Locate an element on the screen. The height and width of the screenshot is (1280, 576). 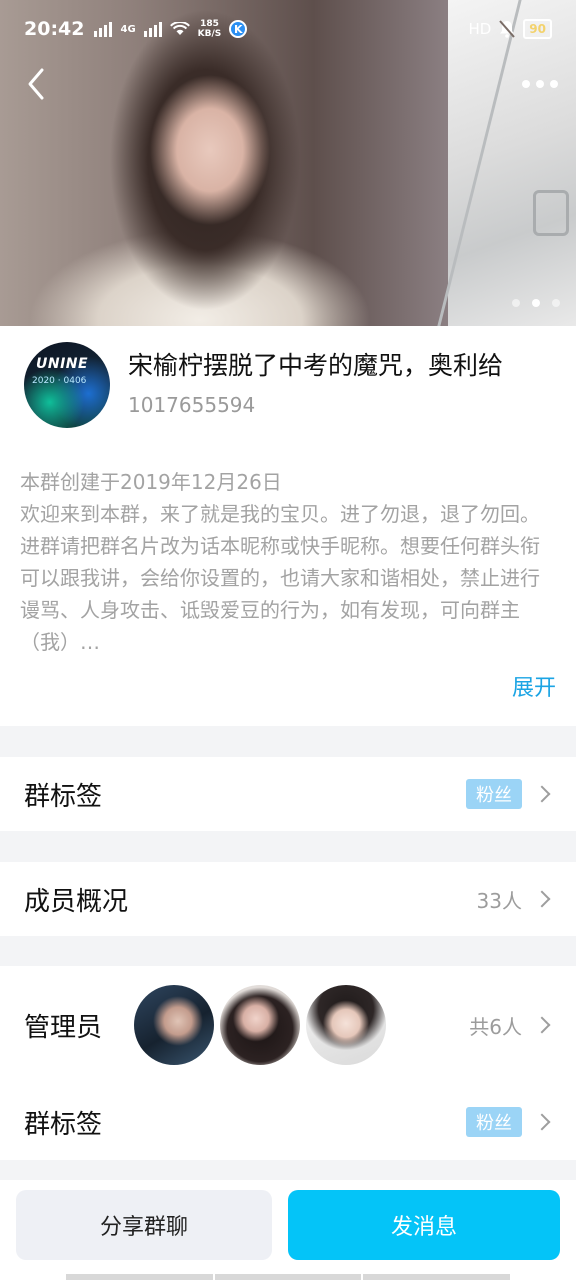
send-message-button: 发消息 is located at coordinates (424, 1225).